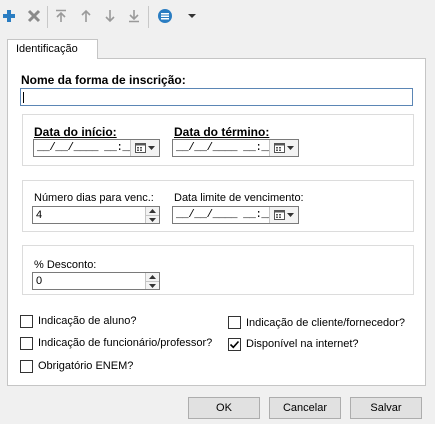  What do you see at coordinates (192, 16) in the screenshot?
I see `dropdown-arrow-icon` at bounding box center [192, 16].